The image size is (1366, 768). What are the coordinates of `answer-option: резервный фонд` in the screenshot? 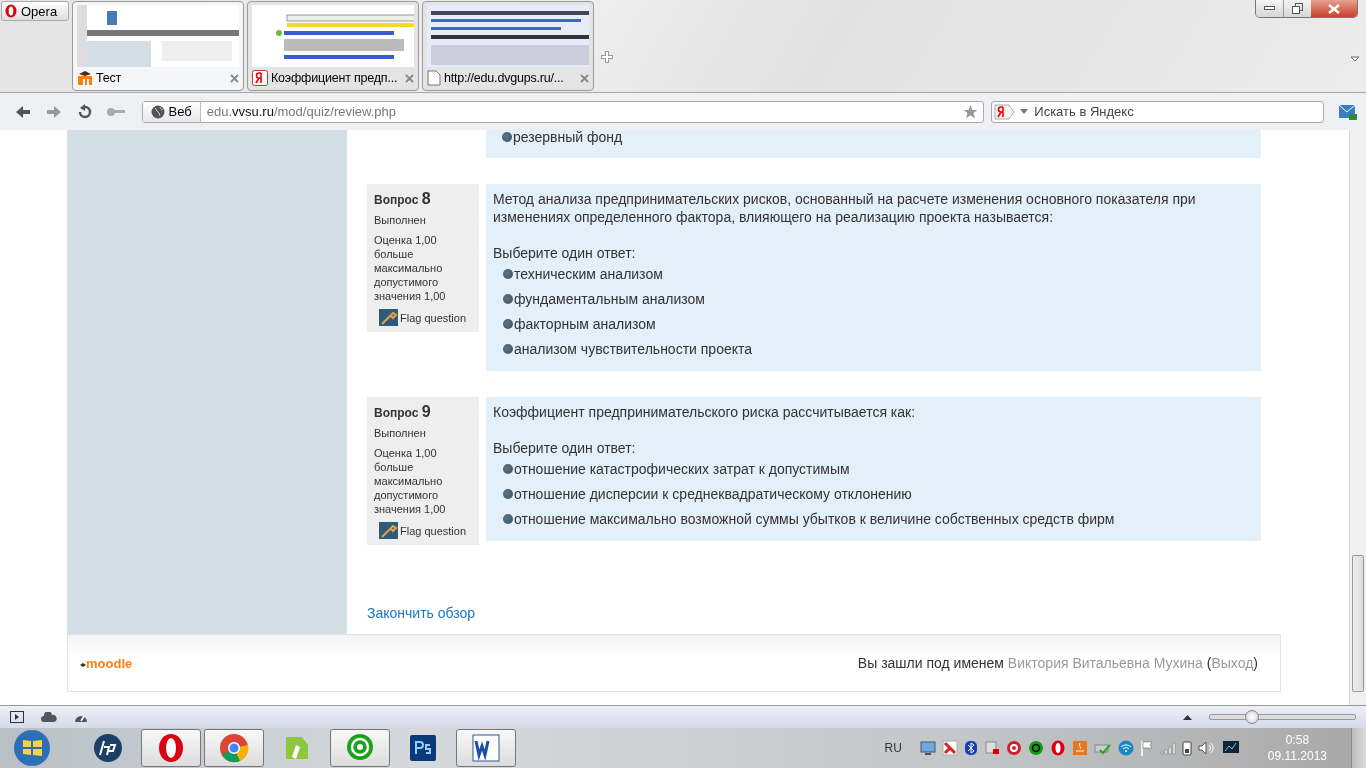 It's located at (873, 138).